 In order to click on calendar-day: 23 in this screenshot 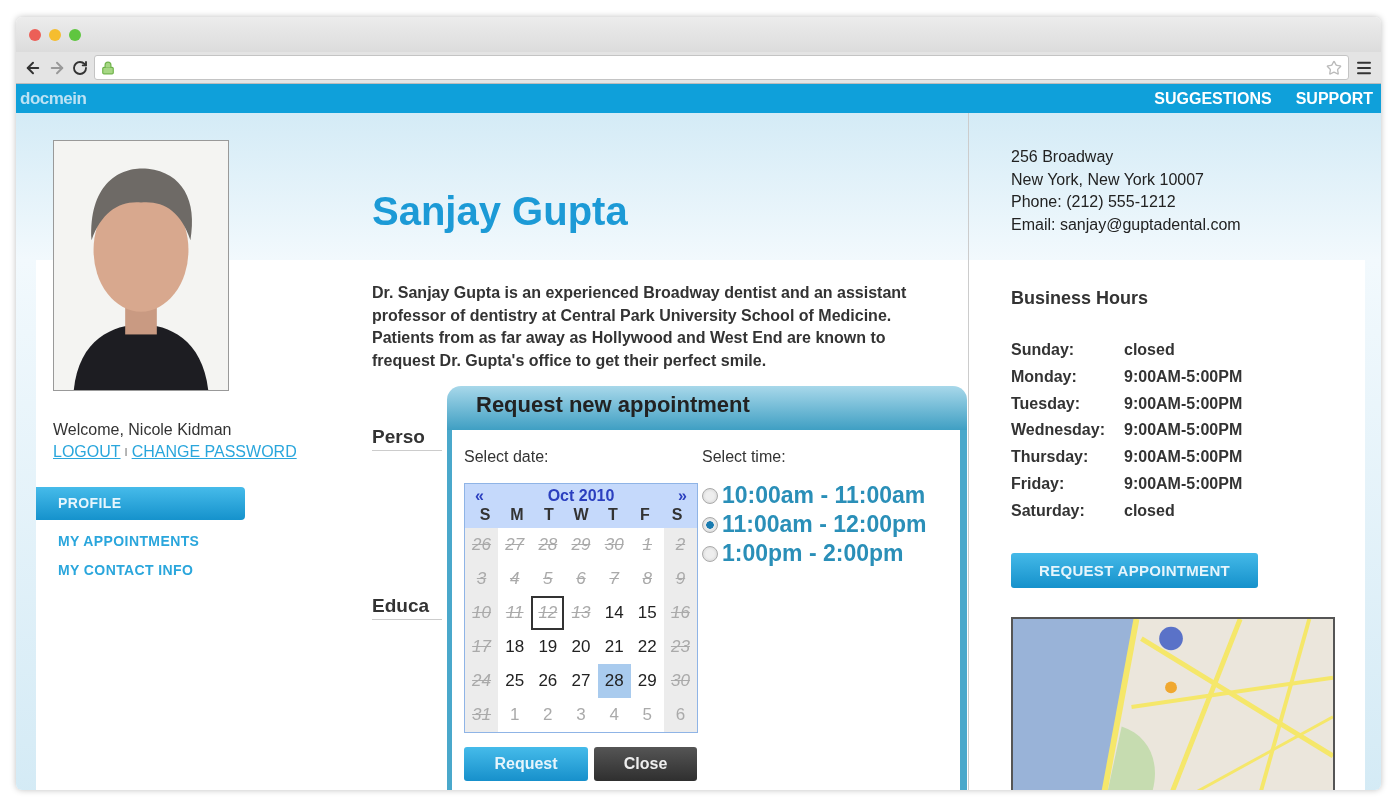, I will do `click(680, 647)`.